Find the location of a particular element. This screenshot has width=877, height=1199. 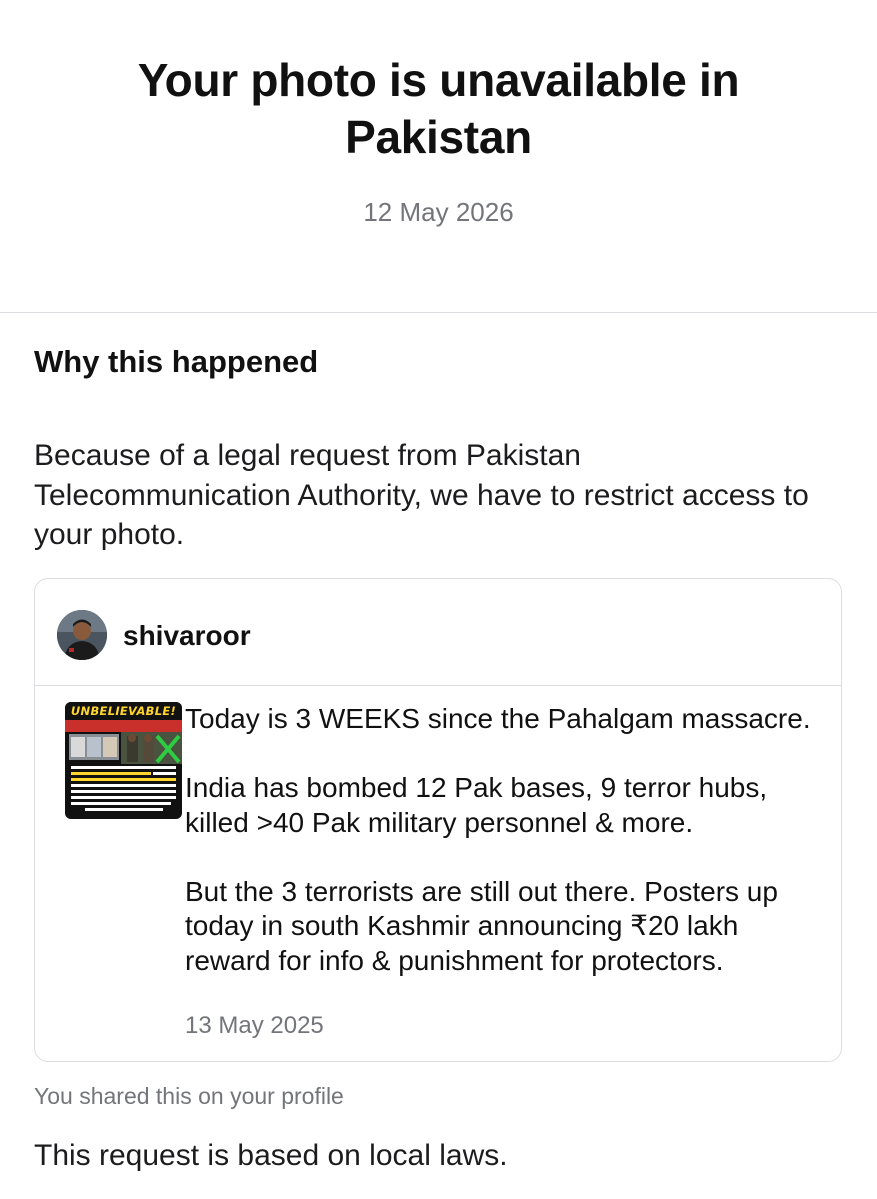

post-date: 13 May 2025 is located at coordinates (254, 1025).